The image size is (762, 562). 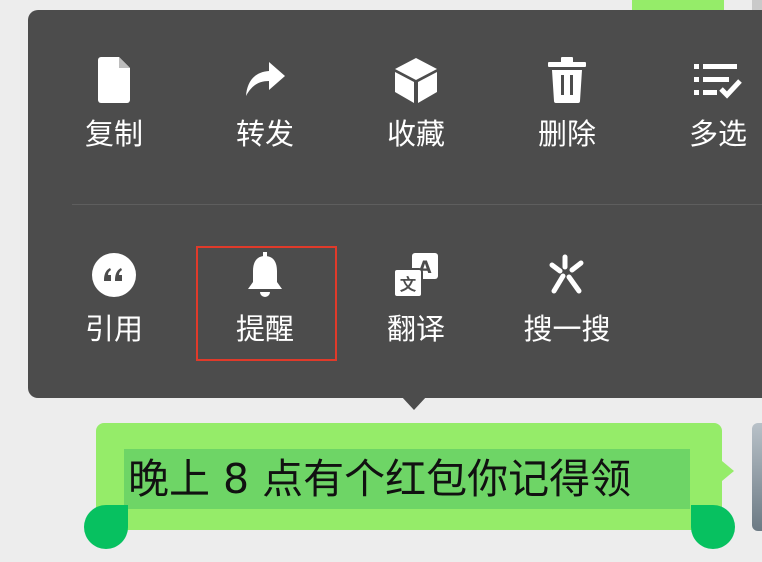 I want to click on menu-item-label: 多选, so click(x=717, y=134).